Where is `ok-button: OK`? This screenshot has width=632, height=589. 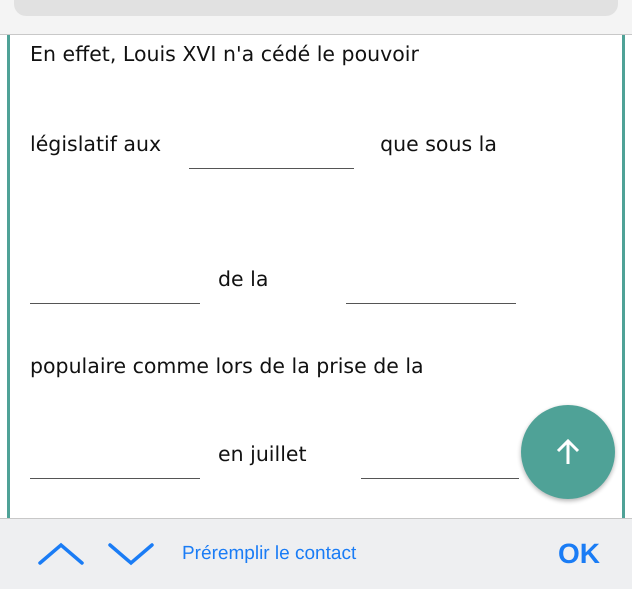 ok-button: OK is located at coordinates (579, 554).